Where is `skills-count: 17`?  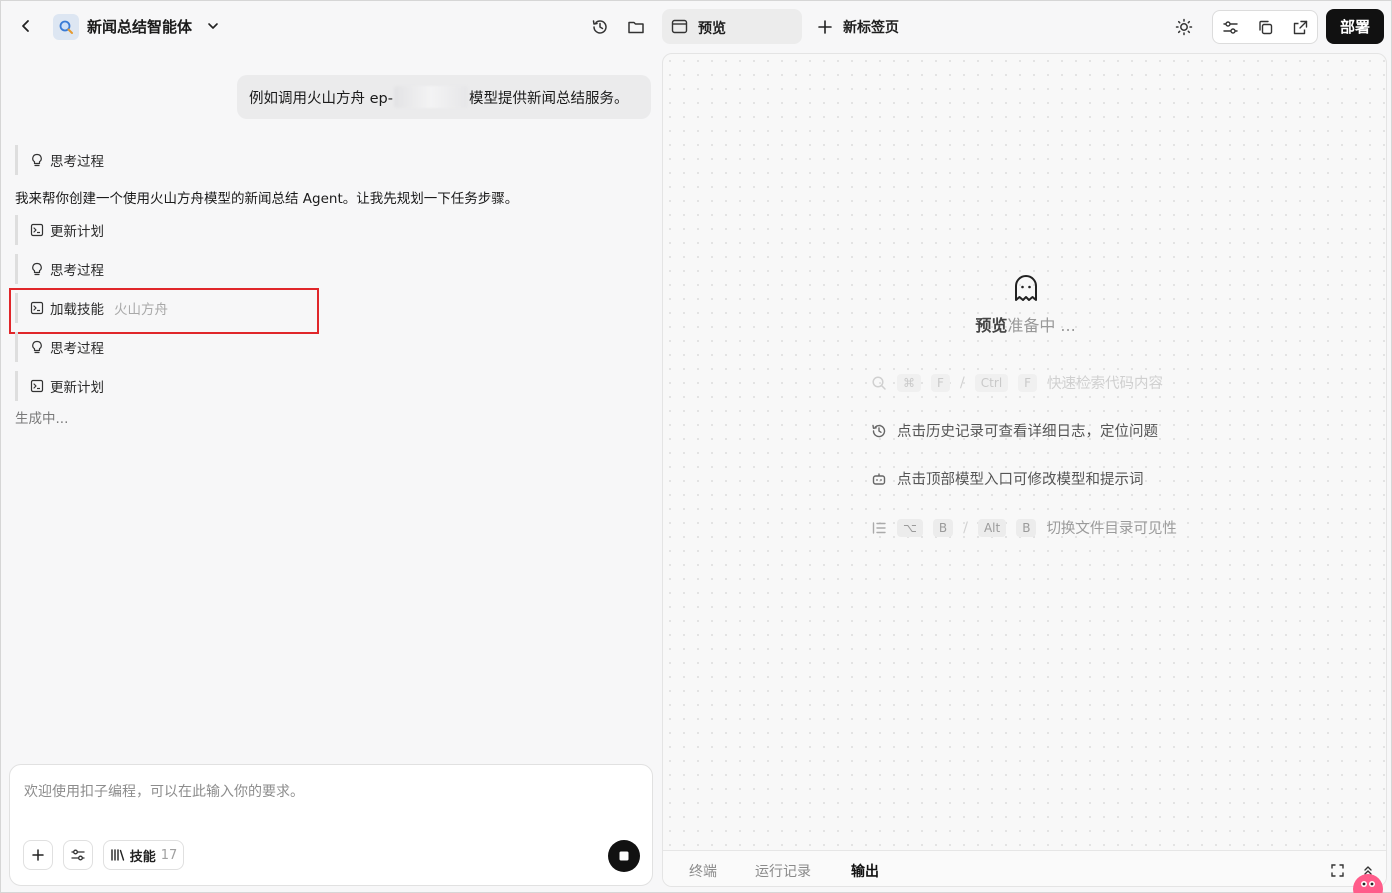 skills-count: 17 is located at coordinates (169, 855).